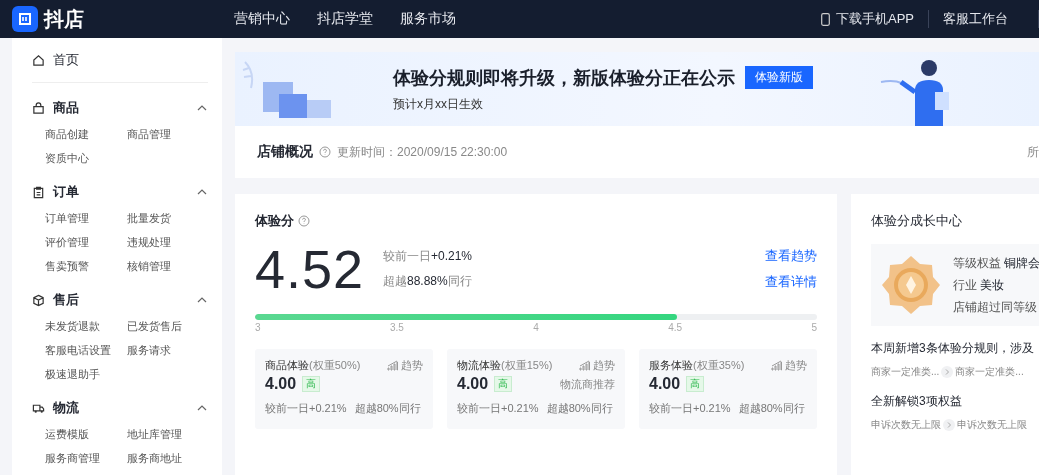 The width and height of the screenshot is (1039, 475). I want to click on tick-label: 3, so click(258, 327).